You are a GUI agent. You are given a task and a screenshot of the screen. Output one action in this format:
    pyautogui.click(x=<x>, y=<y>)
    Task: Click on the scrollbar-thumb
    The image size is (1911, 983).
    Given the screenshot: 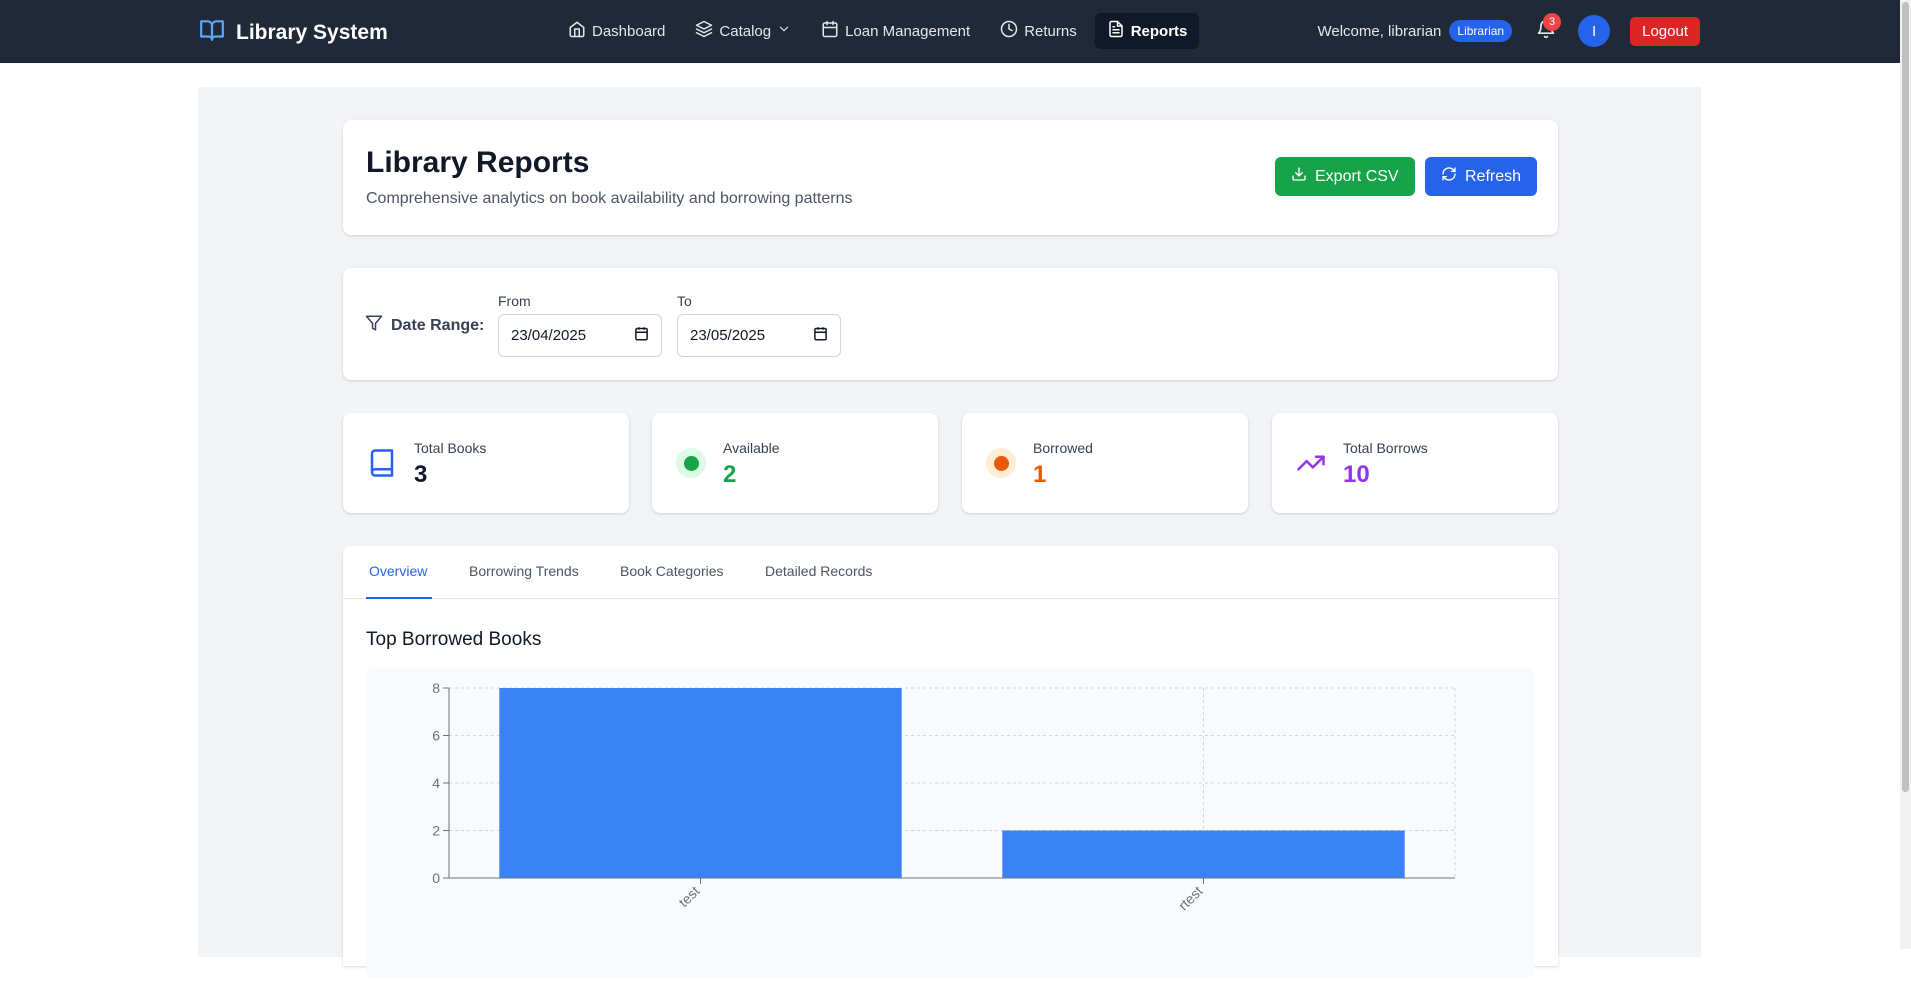 What is the action you would take?
    pyautogui.click(x=1905, y=397)
    